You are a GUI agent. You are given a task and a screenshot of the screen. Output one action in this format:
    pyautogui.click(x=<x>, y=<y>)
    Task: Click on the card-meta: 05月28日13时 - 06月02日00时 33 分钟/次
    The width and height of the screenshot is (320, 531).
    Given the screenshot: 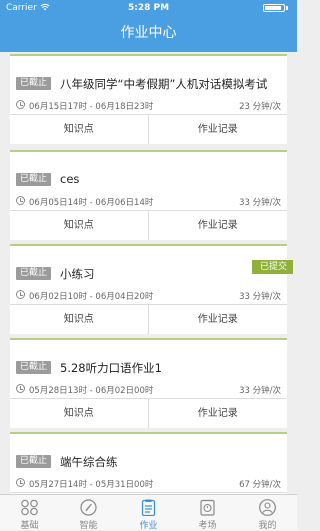 What is the action you would take?
    pyautogui.click(x=148, y=390)
    